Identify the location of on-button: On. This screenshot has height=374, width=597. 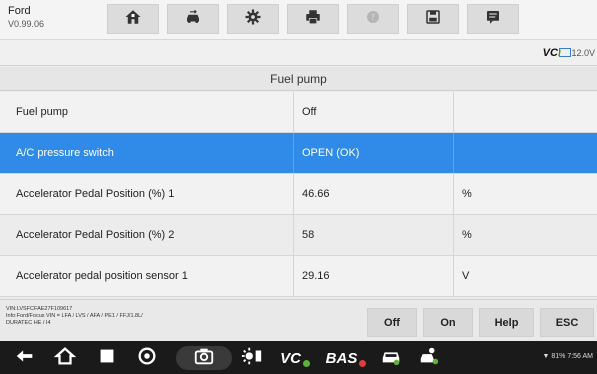
(448, 322).